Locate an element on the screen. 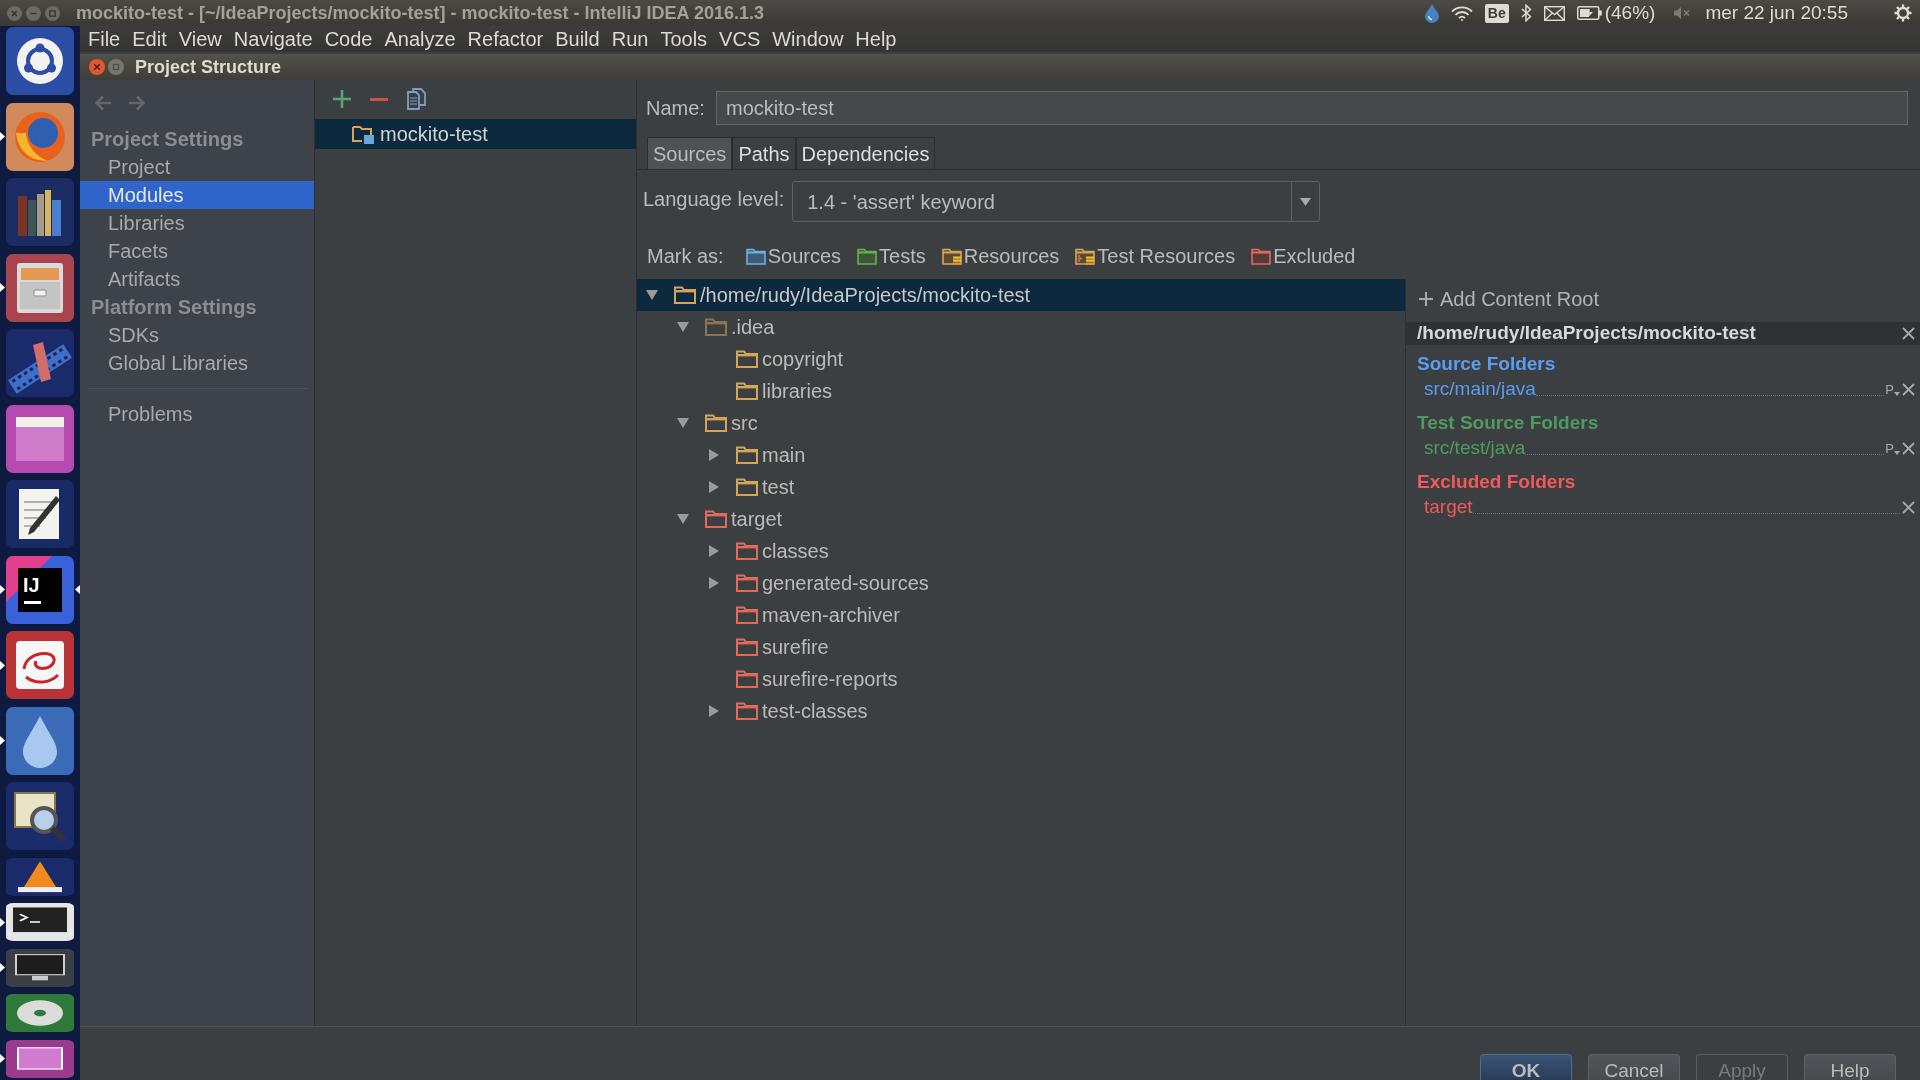 The height and width of the screenshot is (1080, 1920). tab: Sources is located at coordinates (690, 153).